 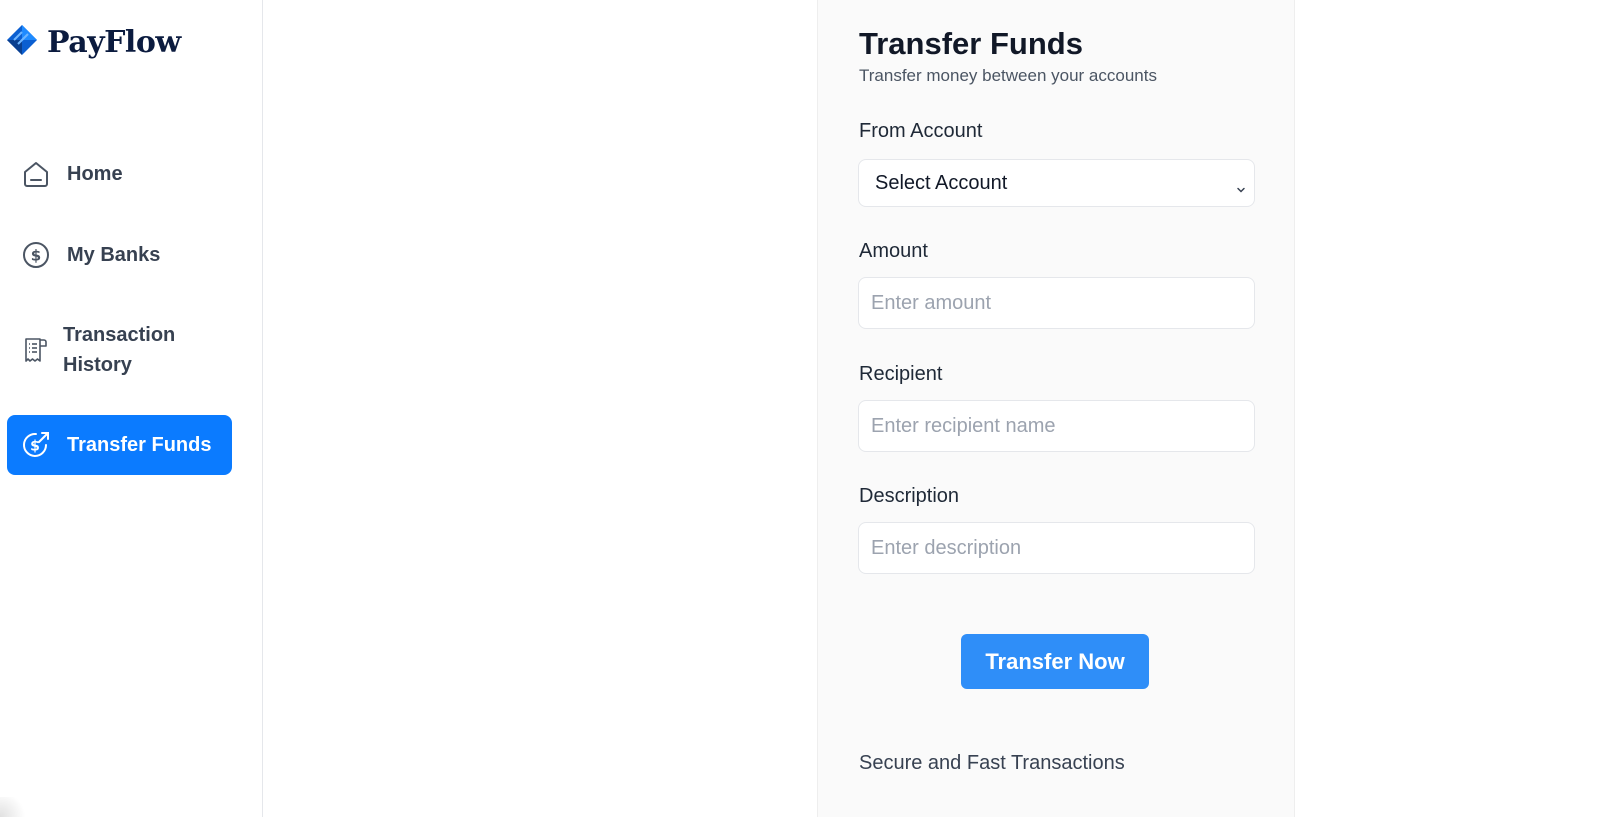 I want to click on receipt-icon, so click(x=36, y=350).